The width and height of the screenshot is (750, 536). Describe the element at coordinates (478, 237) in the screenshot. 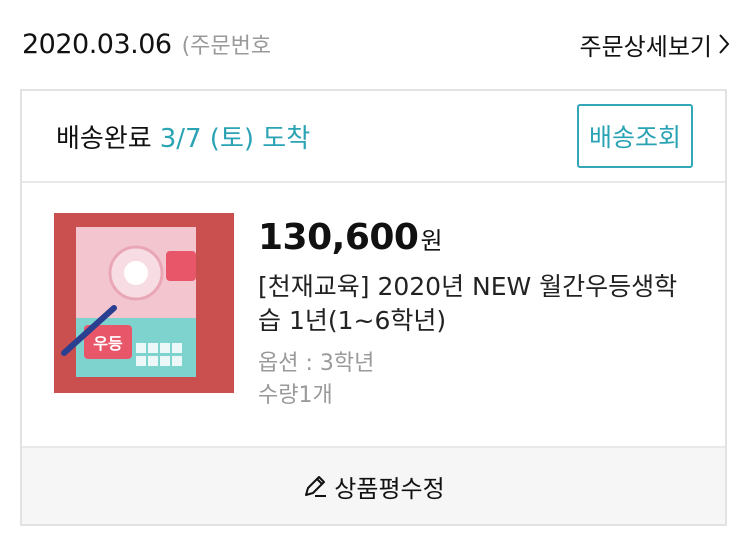

I see `product-price: 130,600원` at that location.